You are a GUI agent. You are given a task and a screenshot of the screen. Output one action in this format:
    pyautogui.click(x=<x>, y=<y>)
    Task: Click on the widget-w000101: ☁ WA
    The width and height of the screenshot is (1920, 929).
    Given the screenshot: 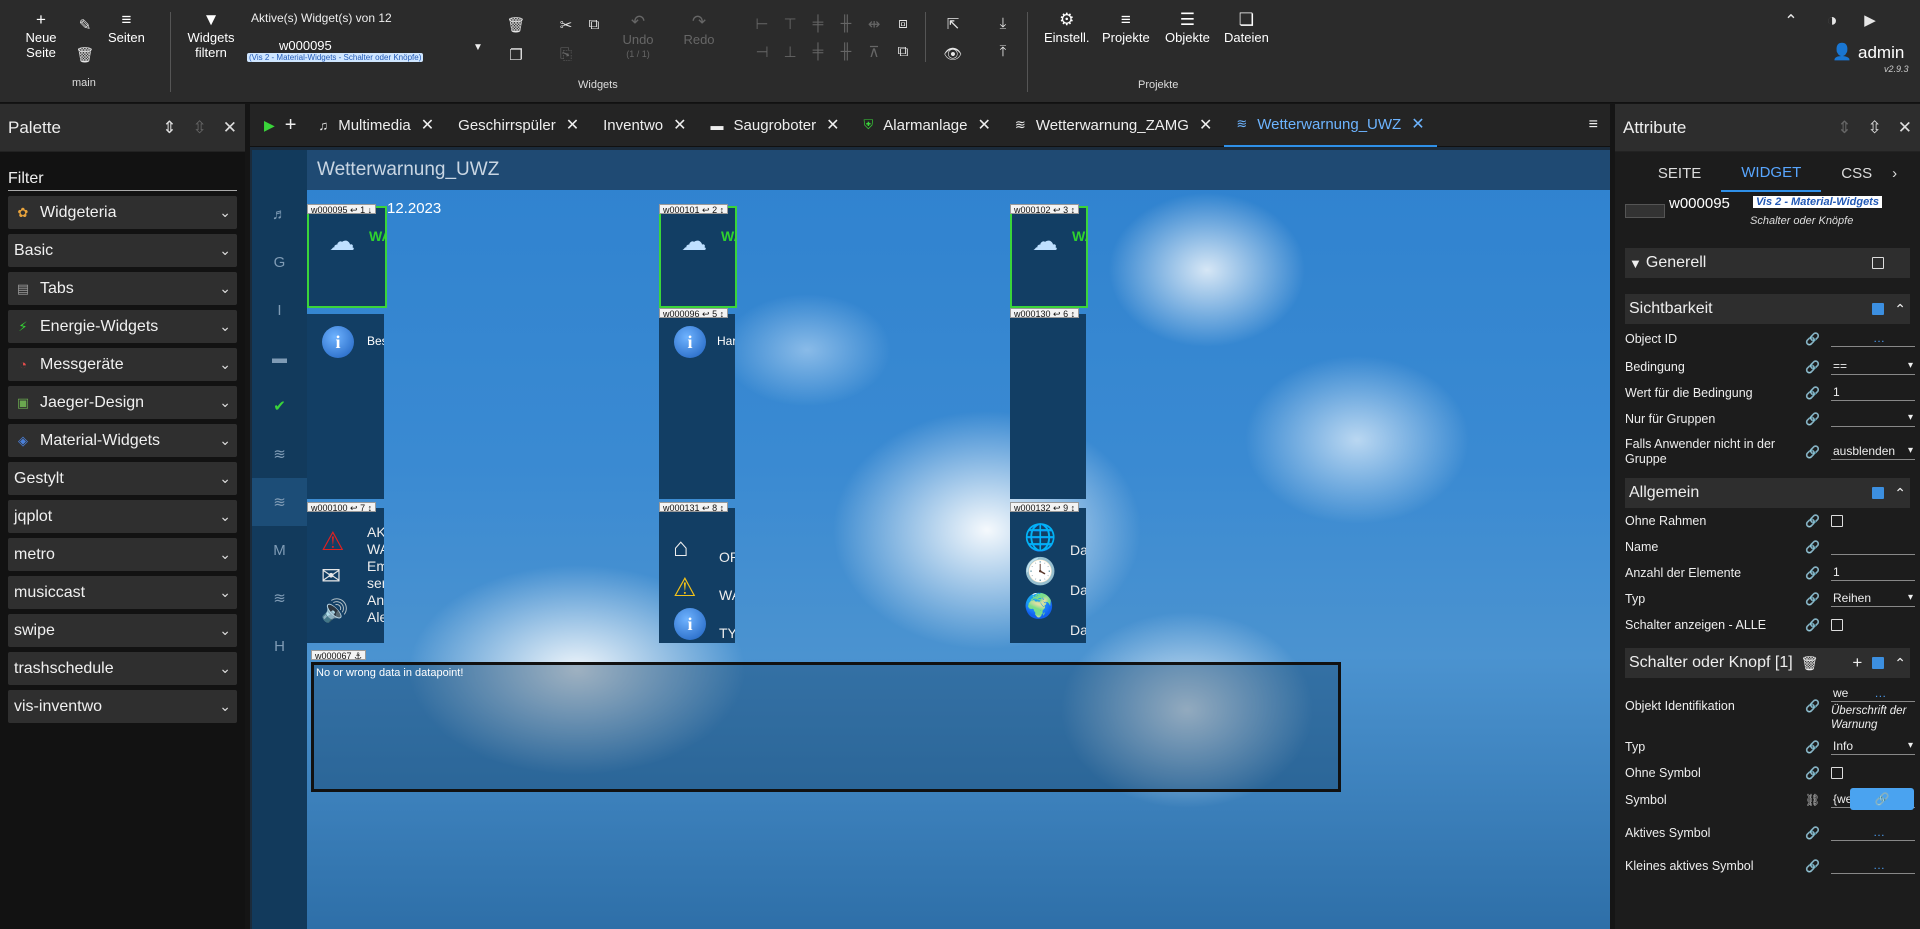 What is the action you would take?
    pyautogui.click(x=698, y=257)
    